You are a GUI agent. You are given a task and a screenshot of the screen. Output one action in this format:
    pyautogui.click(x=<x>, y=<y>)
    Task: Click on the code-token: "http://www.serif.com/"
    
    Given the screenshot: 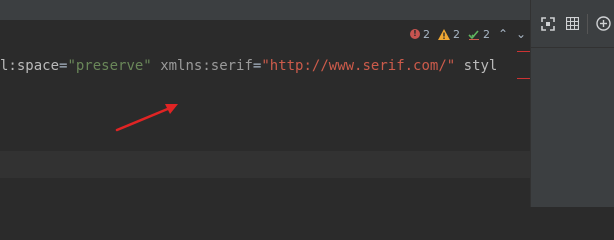 What is the action you would take?
    pyautogui.click(x=358, y=66)
    